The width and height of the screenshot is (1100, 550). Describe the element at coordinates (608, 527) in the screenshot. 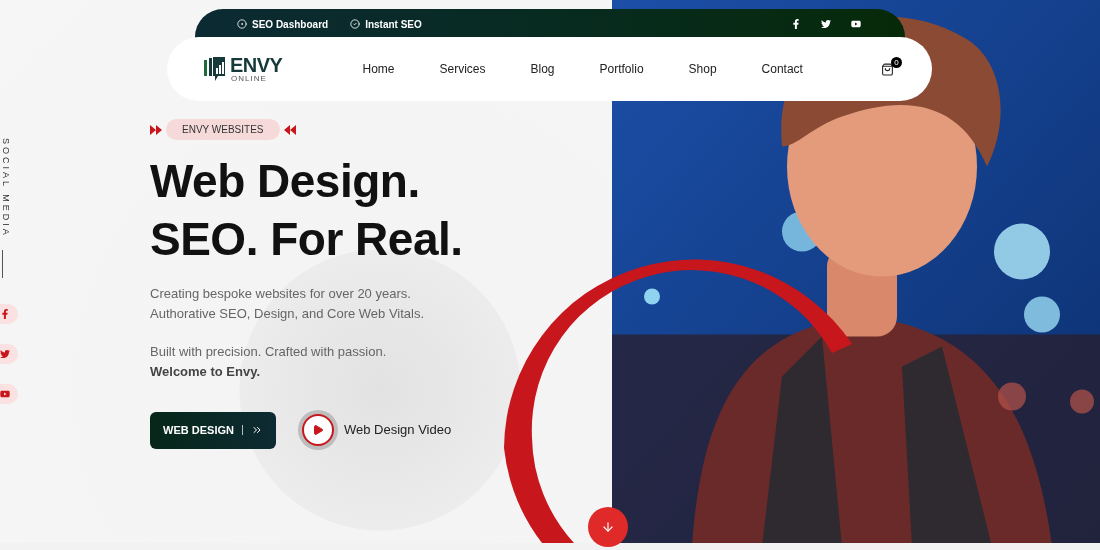

I see `arrow-down-icon` at that location.